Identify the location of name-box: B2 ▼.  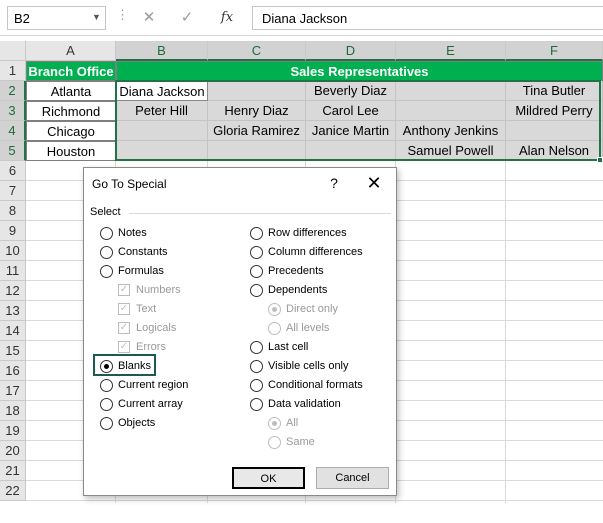
(56, 18).